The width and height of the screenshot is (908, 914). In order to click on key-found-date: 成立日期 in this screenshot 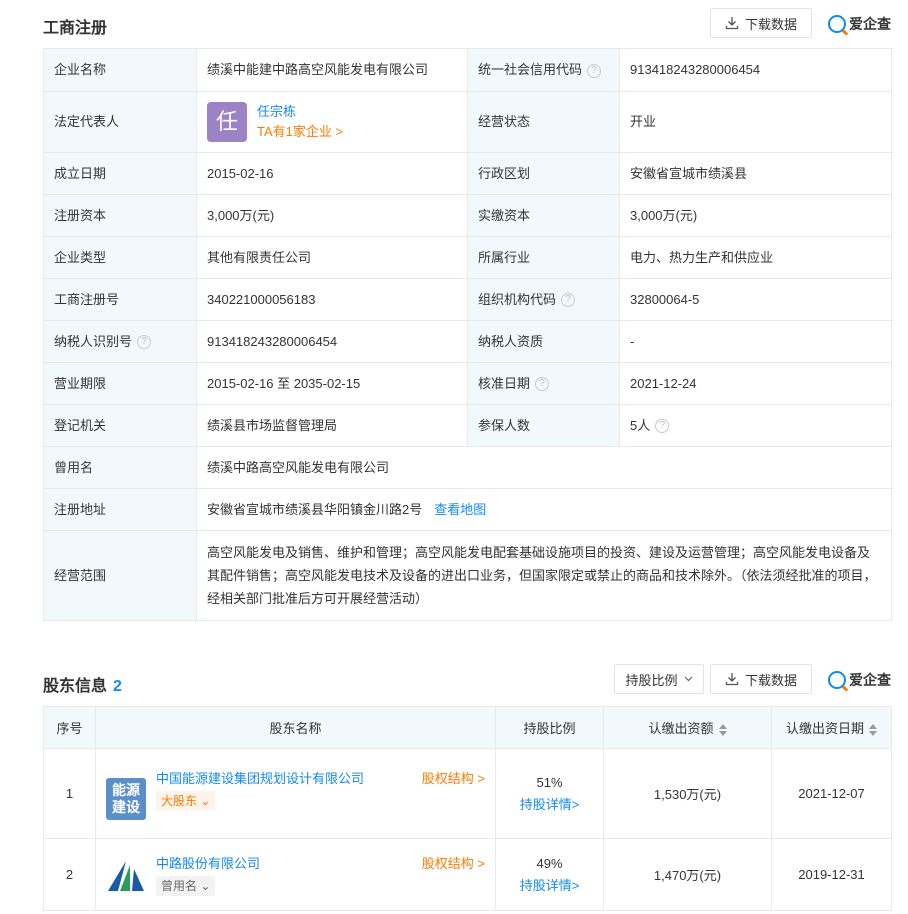, I will do `click(120, 173)`.